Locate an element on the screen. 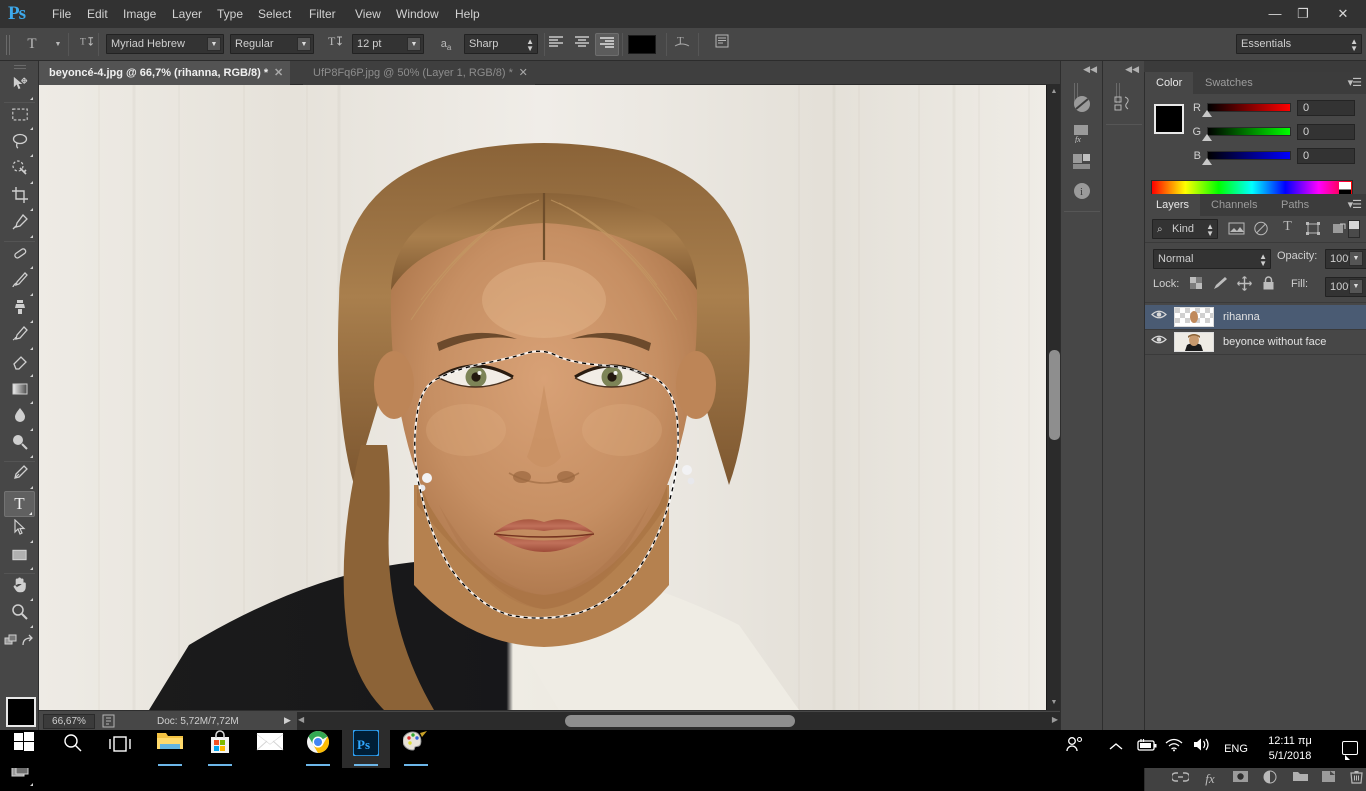 The width and height of the screenshot is (1366, 791). eraser-tool is located at coordinates (19, 365).